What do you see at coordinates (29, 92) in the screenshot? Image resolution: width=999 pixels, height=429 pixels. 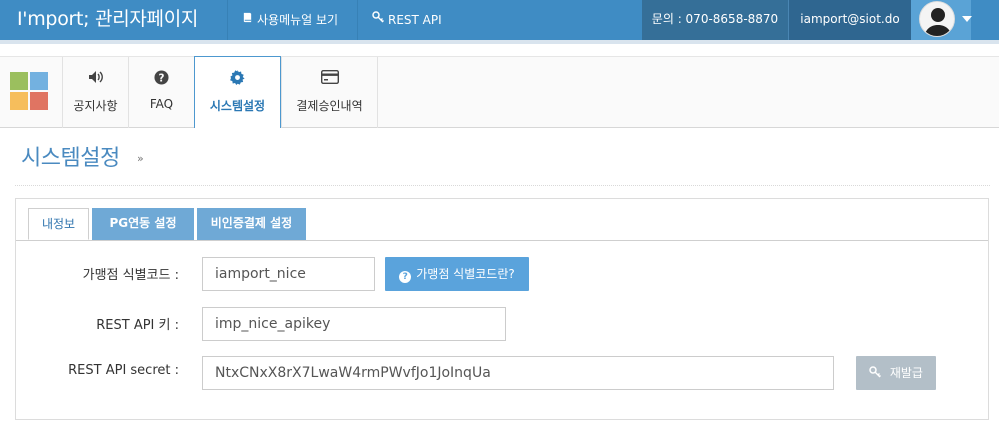 I see `app-logo-icon` at bounding box center [29, 92].